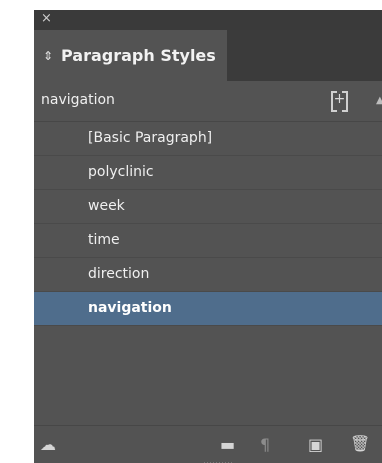  Describe the element at coordinates (208, 101) in the screenshot. I see `current-style-header: navigation + ▲` at that location.